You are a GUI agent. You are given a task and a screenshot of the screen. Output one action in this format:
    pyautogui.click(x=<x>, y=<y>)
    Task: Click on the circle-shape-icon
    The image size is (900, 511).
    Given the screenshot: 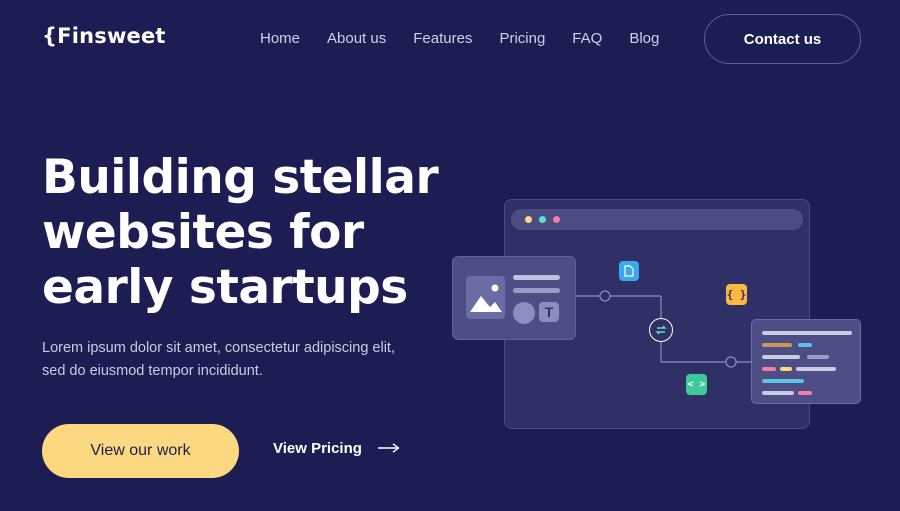 What is the action you would take?
    pyautogui.click(x=524, y=313)
    